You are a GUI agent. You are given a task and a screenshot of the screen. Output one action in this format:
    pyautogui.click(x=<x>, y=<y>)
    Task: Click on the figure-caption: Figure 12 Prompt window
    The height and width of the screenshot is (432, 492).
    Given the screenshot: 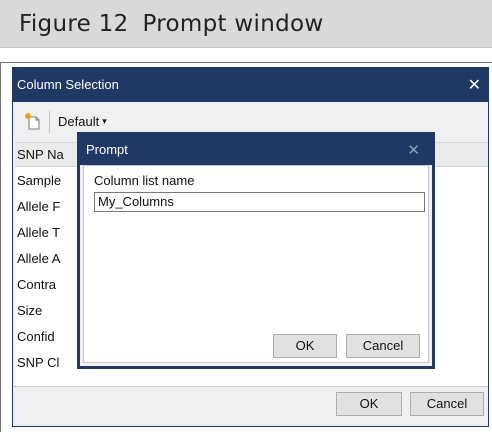 What is the action you would take?
    pyautogui.click(x=171, y=24)
    